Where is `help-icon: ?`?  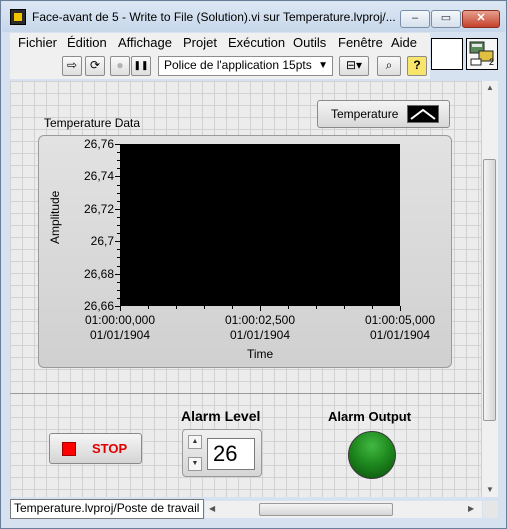
help-icon: ? is located at coordinates (417, 65).